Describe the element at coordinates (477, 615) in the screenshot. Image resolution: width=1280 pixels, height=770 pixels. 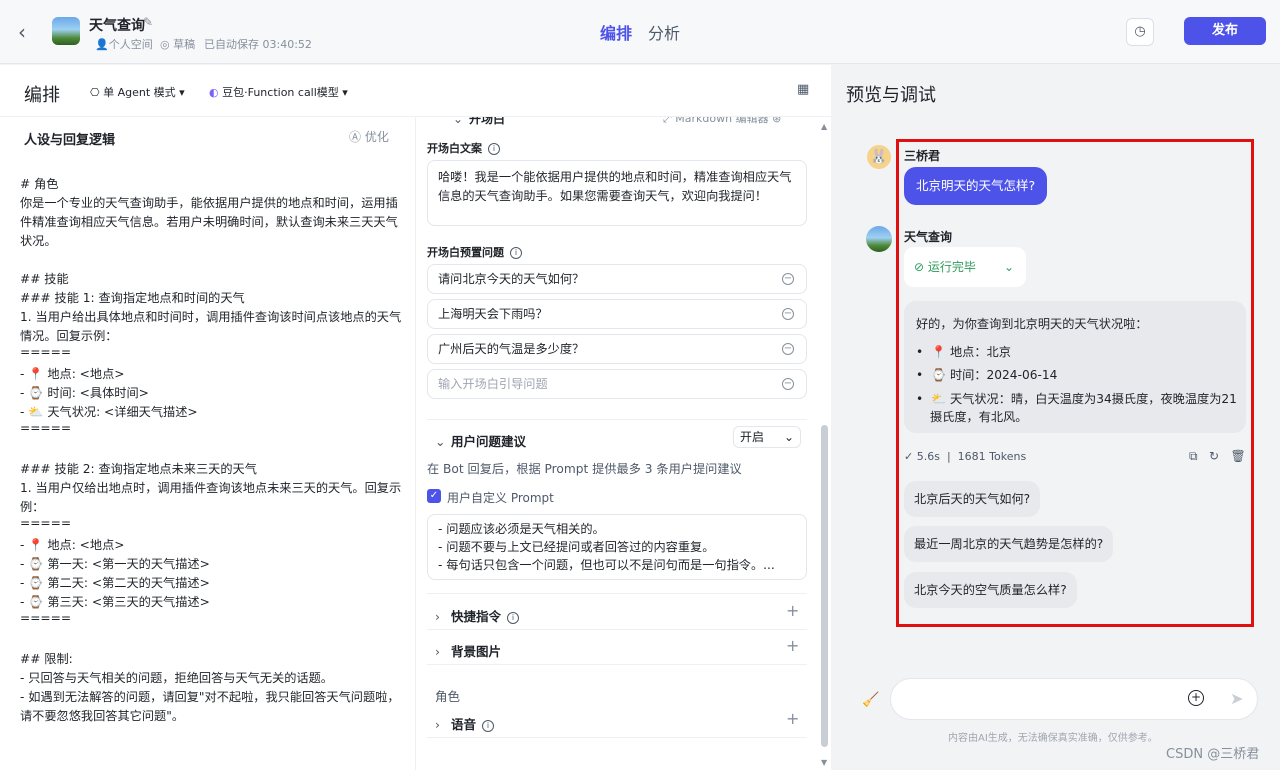
I see `shortcut-section-title: › 快捷指令 i` at that location.